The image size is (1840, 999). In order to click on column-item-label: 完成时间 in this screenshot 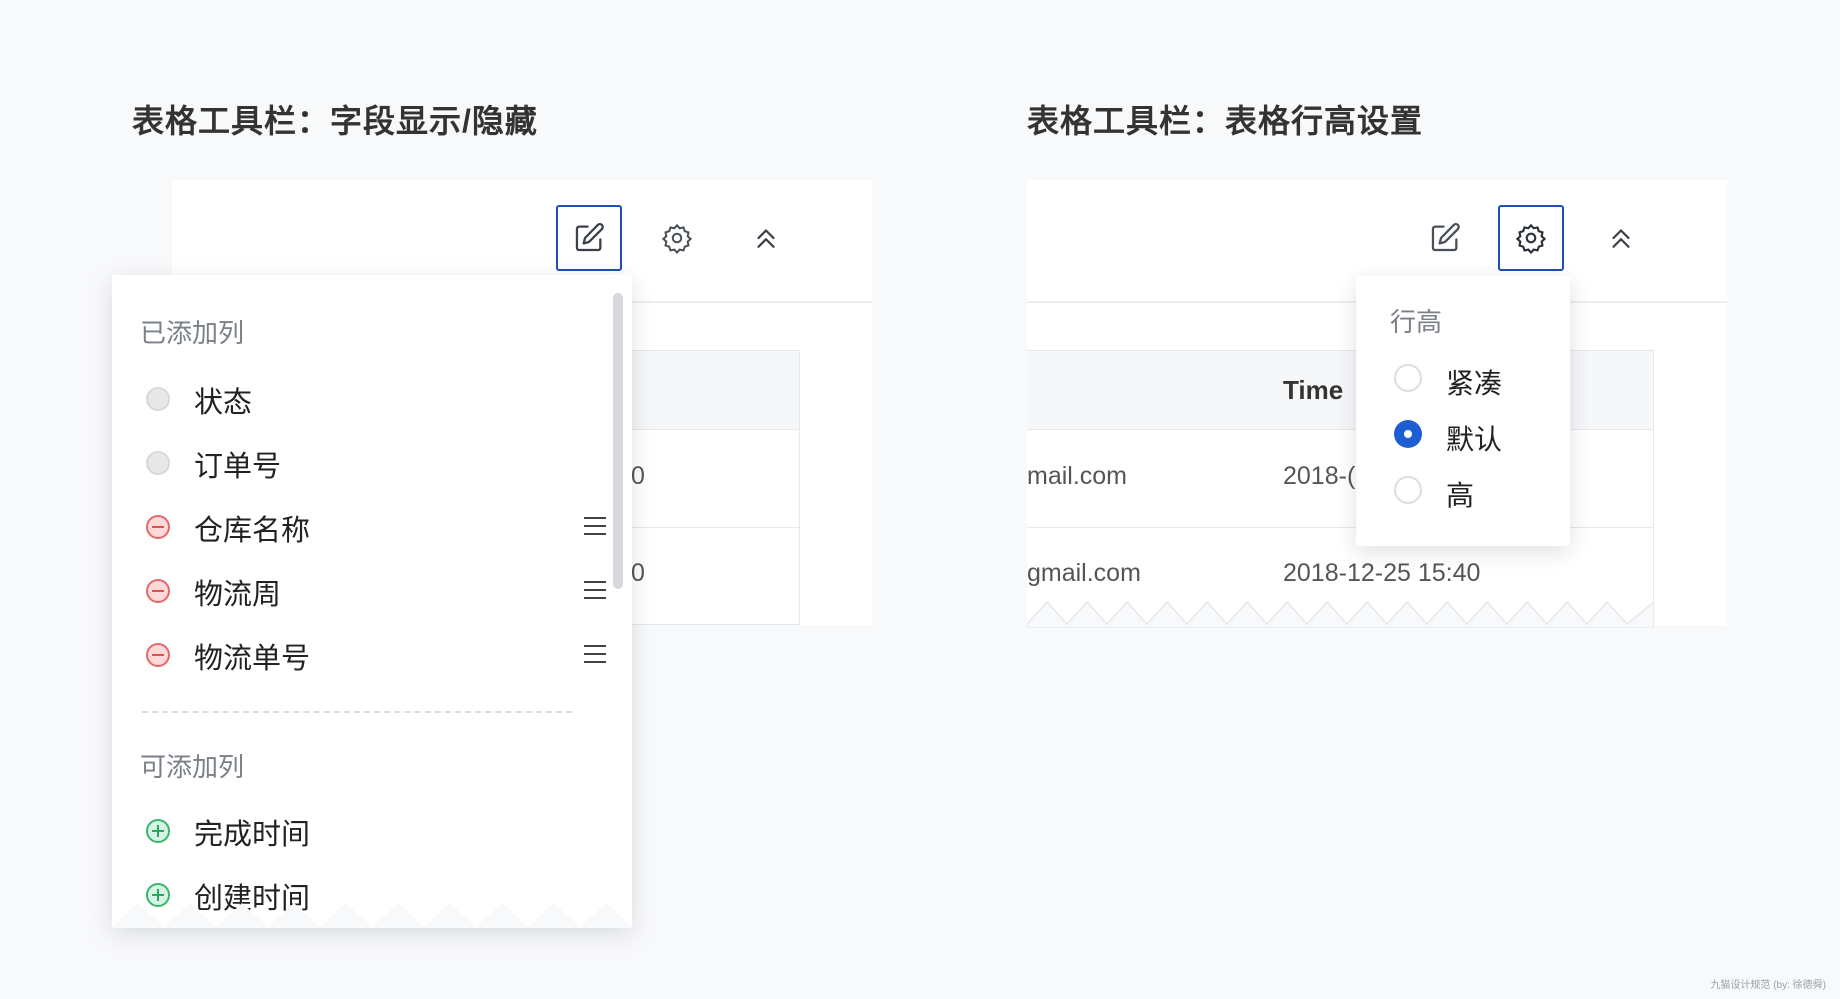, I will do `click(252, 835)`.